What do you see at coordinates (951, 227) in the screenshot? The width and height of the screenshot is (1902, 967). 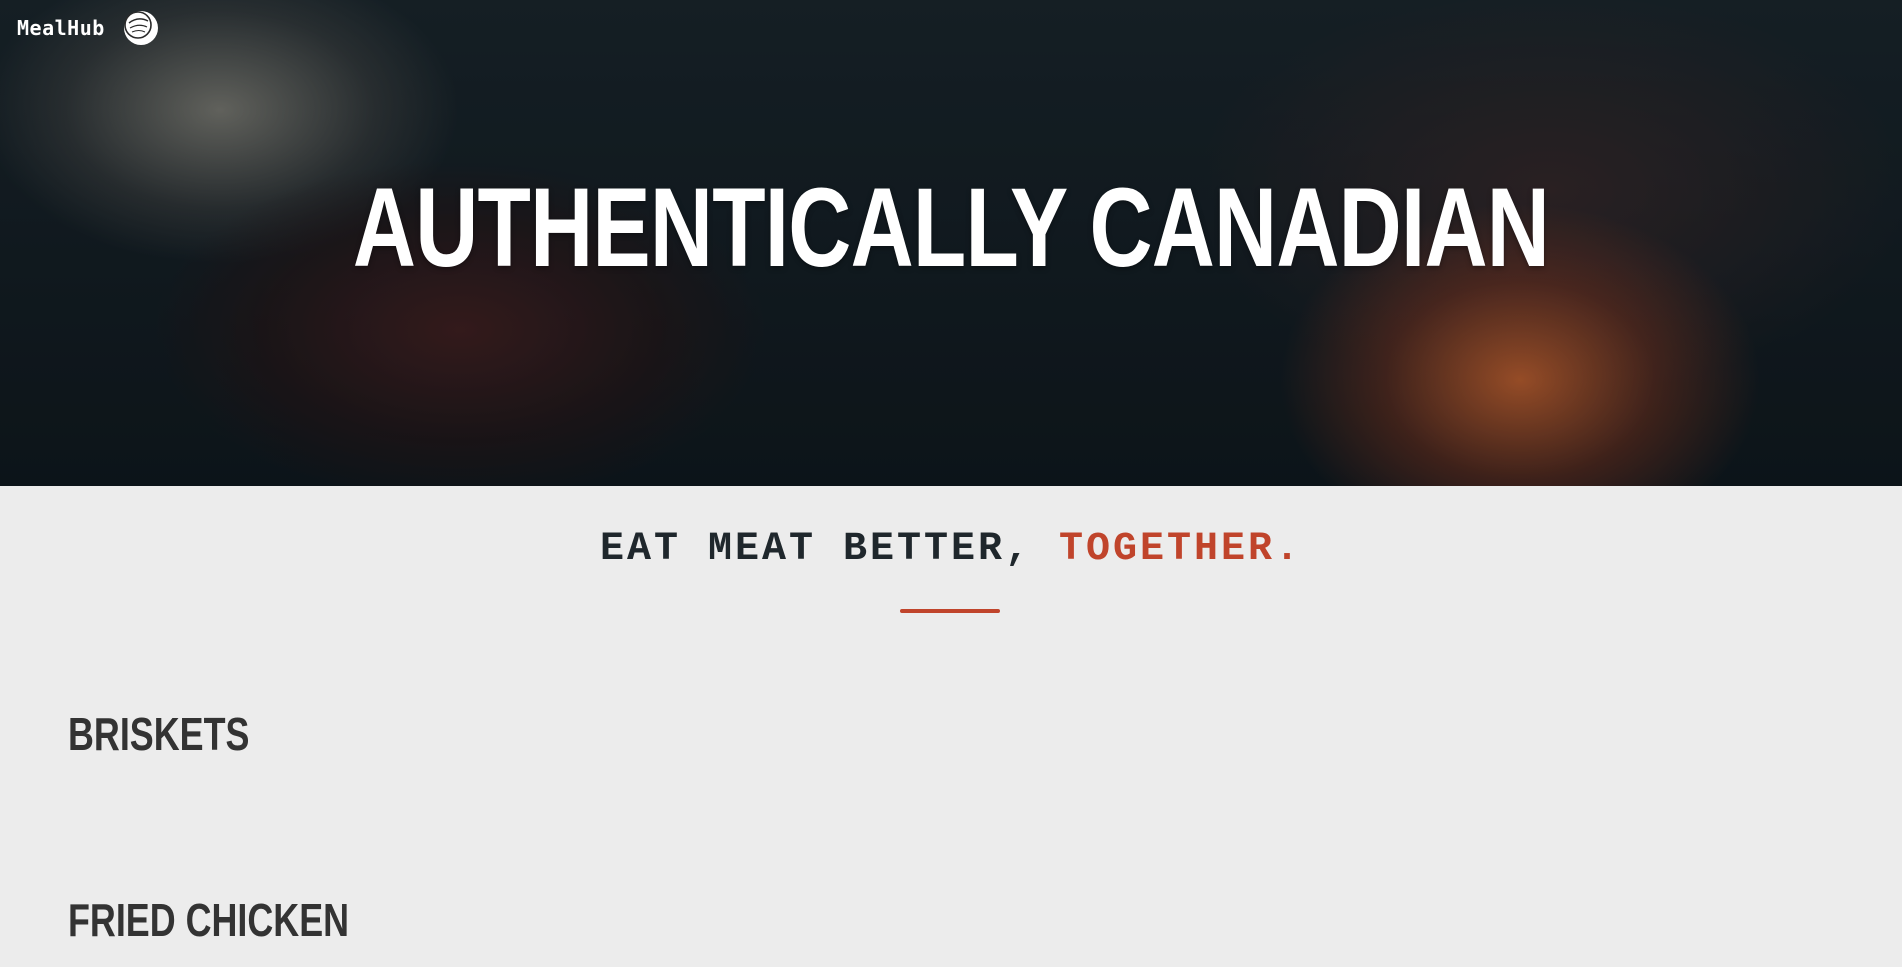 I see `hero-title: AUTHENTICALLY CANADIAN` at bounding box center [951, 227].